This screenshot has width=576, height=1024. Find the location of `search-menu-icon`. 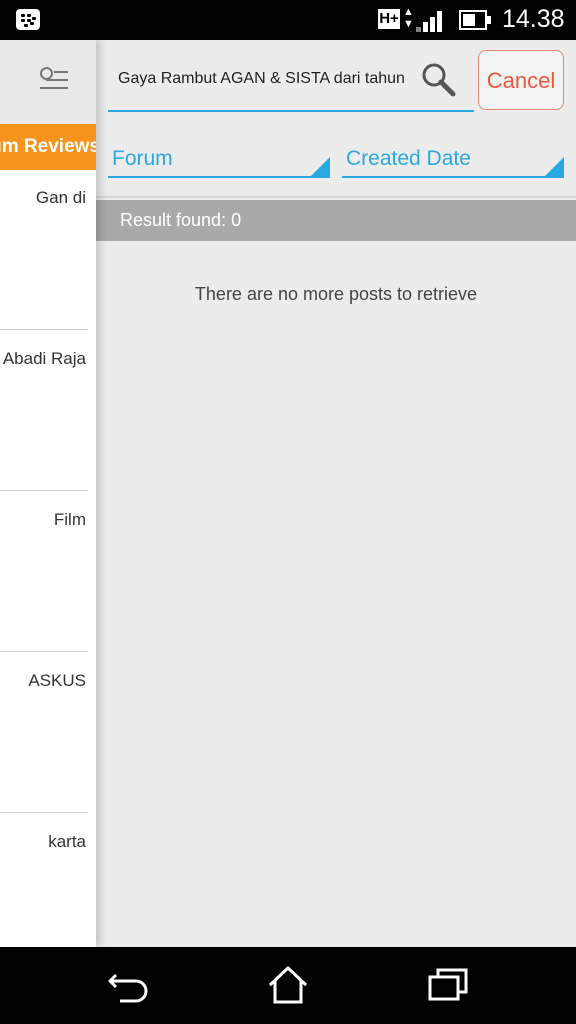

search-menu-icon is located at coordinates (54, 80).